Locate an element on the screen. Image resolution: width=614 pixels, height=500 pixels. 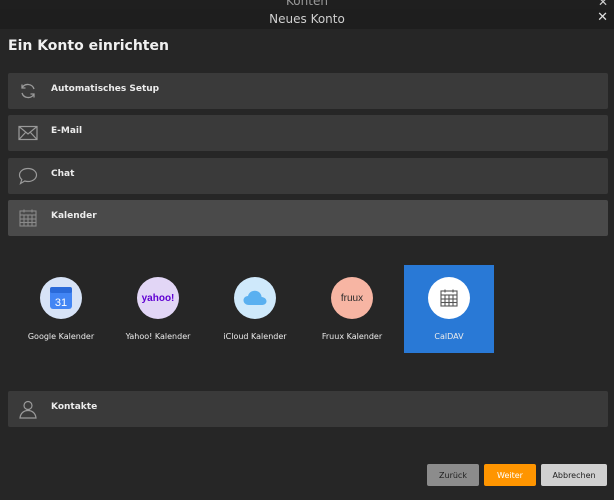
provider-icloud-calendar: iCloud Kalender is located at coordinates (255, 309).